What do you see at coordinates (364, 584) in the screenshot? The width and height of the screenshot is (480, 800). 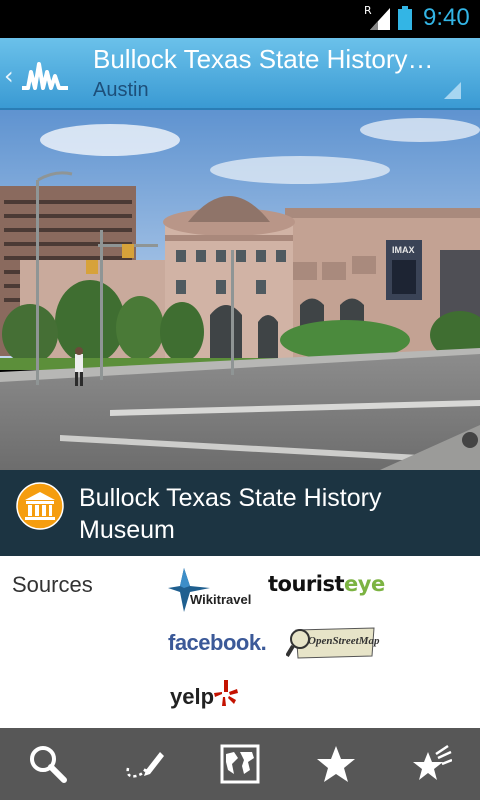 I see `touristeye-label-b: eye` at bounding box center [364, 584].